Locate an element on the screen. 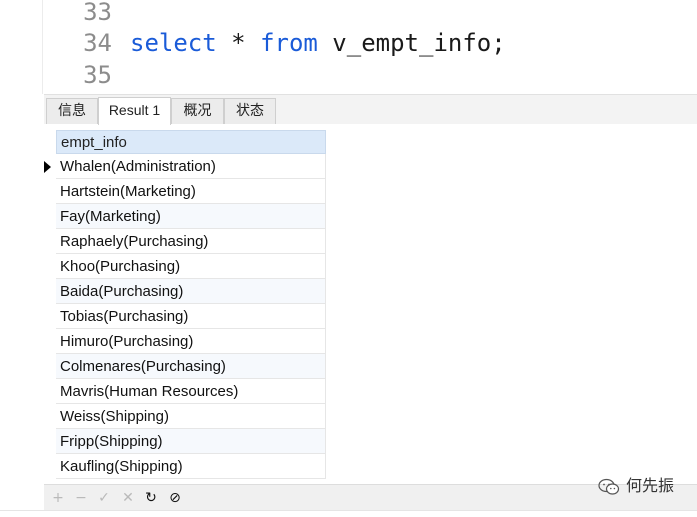  table-row: Kaufling(Shipping) is located at coordinates (191, 466).